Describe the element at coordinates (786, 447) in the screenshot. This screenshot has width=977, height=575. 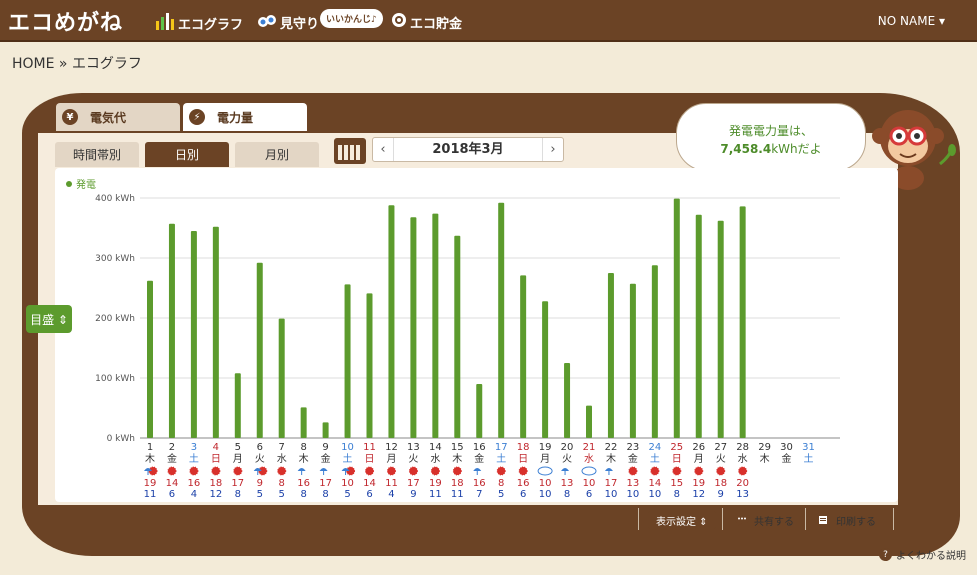
I see `x-day-label: 30` at that location.